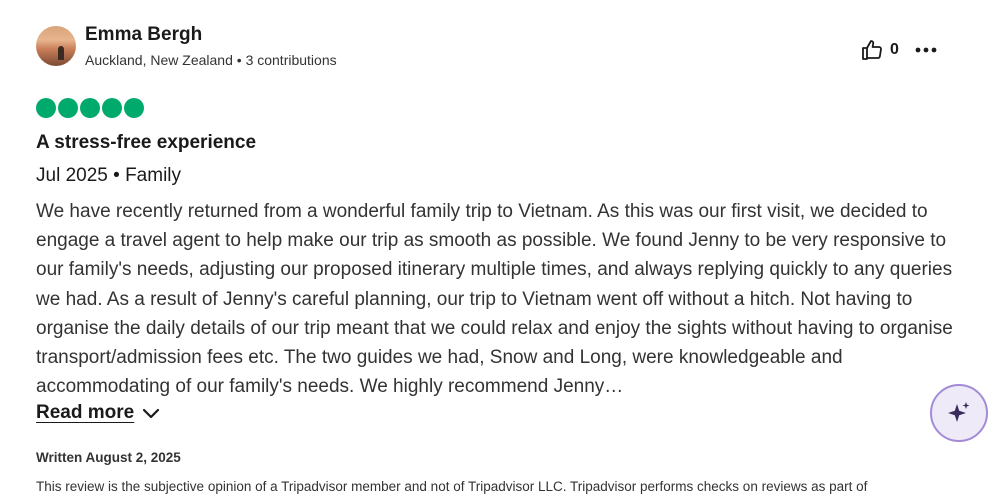 The width and height of the screenshot is (1000, 496). What do you see at coordinates (143, 35) in the screenshot?
I see `reviewer-name: Emma Bergh` at bounding box center [143, 35].